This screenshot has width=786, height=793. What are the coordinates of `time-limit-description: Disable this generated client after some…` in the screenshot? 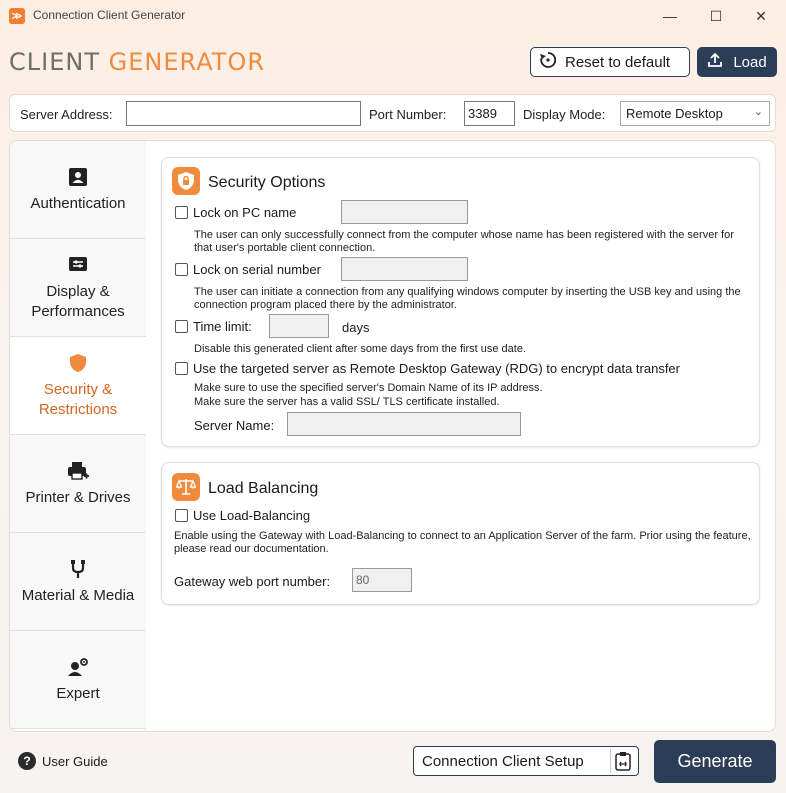 It's located at (360, 349).